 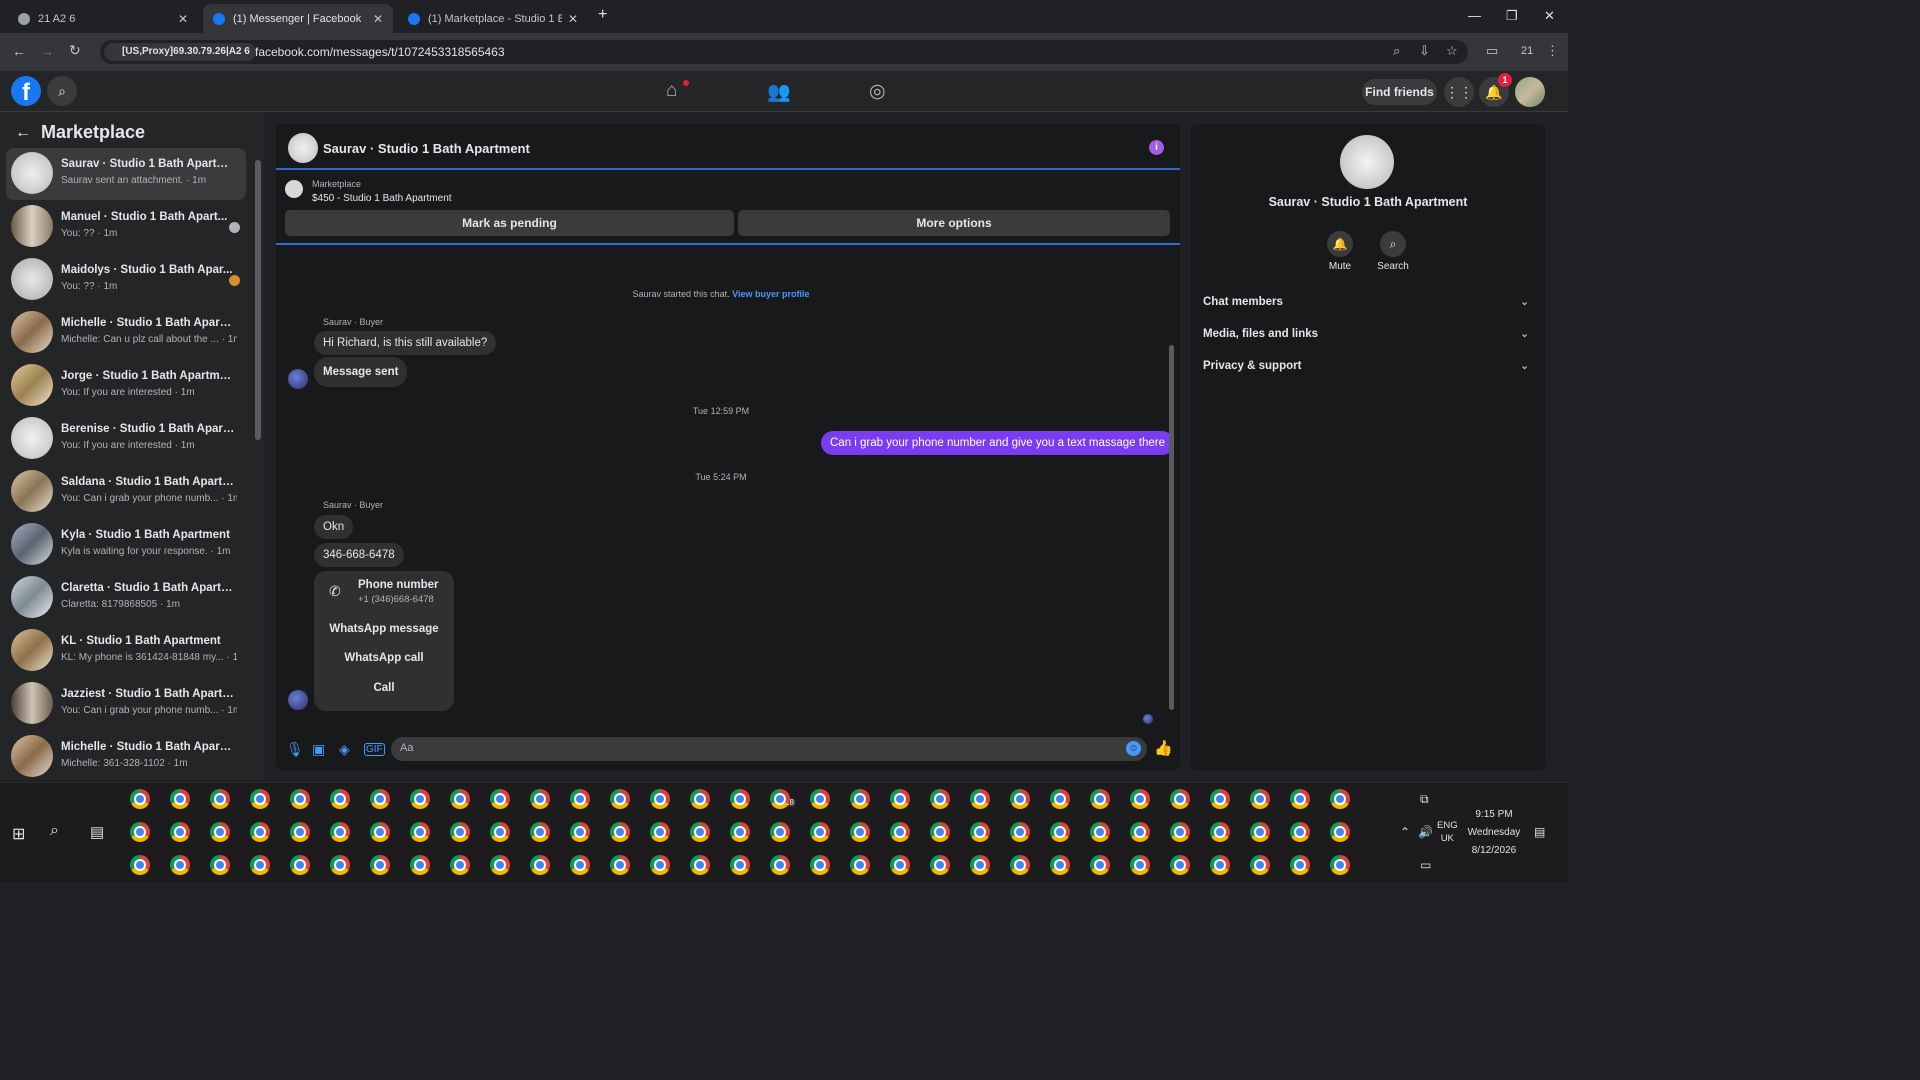 What do you see at coordinates (573, 19) in the screenshot?
I see `close-icon: ✕` at bounding box center [573, 19].